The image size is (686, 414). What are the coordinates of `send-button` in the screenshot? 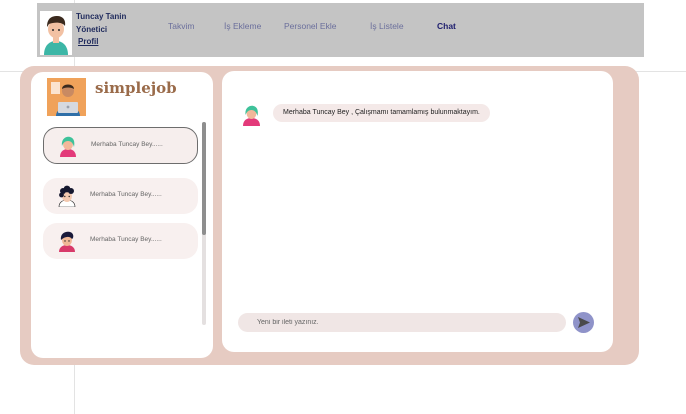 It's located at (583, 322).